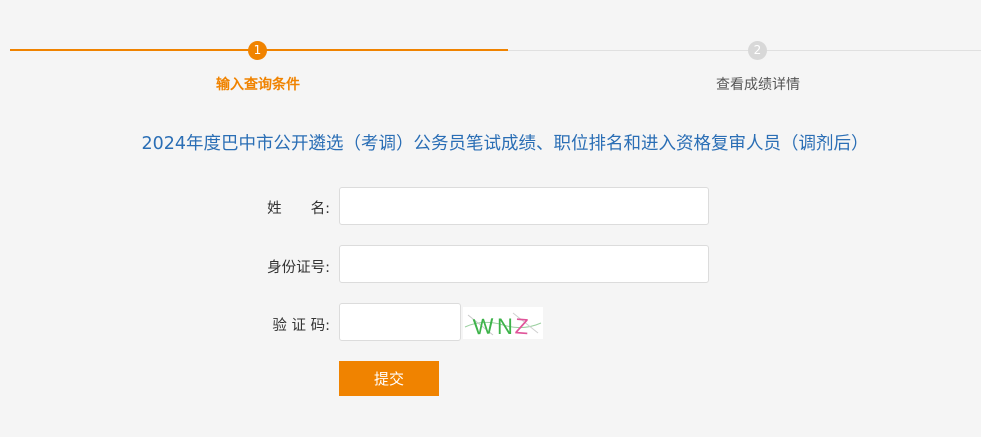 The height and width of the screenshot is (437, 981). Describe the element at coordinates (298, 209) in the screenshot. I see `name-label: 姓 名:` at that location.